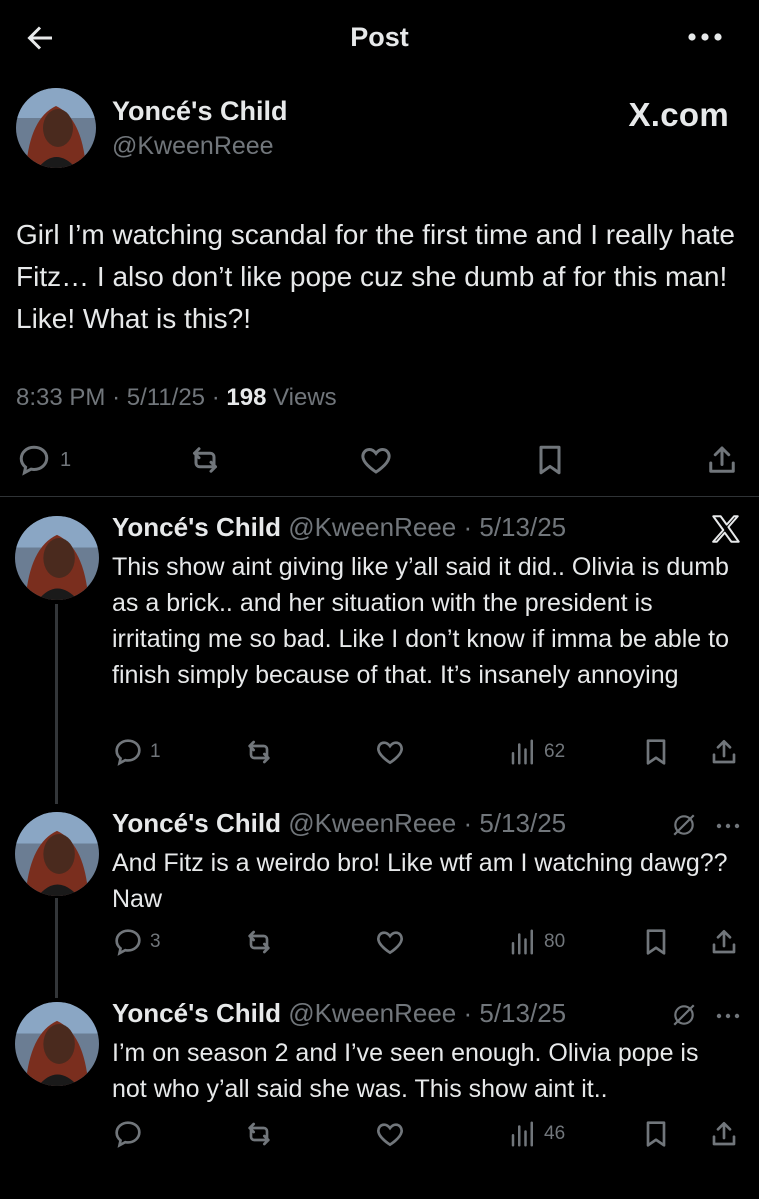 The height and width of the screenshot is (1199, 759). What do you see at coordinates (555, 1133) in the screenshot?
I see `views-count: 46` at bounding box center [555, 1133].